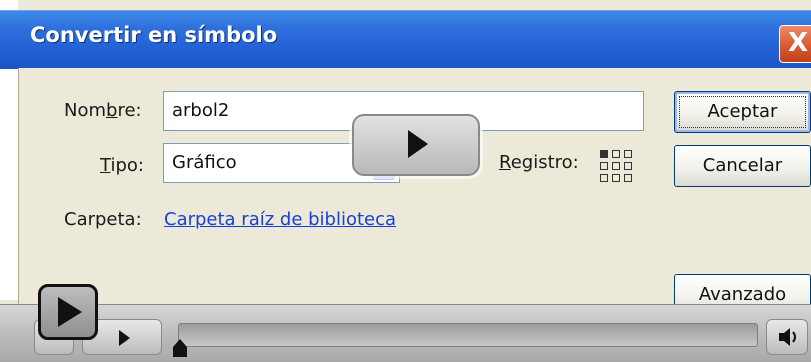 The height and width of the screenshot is (362, 811). I want to click on progress-track, so click(468, 335).